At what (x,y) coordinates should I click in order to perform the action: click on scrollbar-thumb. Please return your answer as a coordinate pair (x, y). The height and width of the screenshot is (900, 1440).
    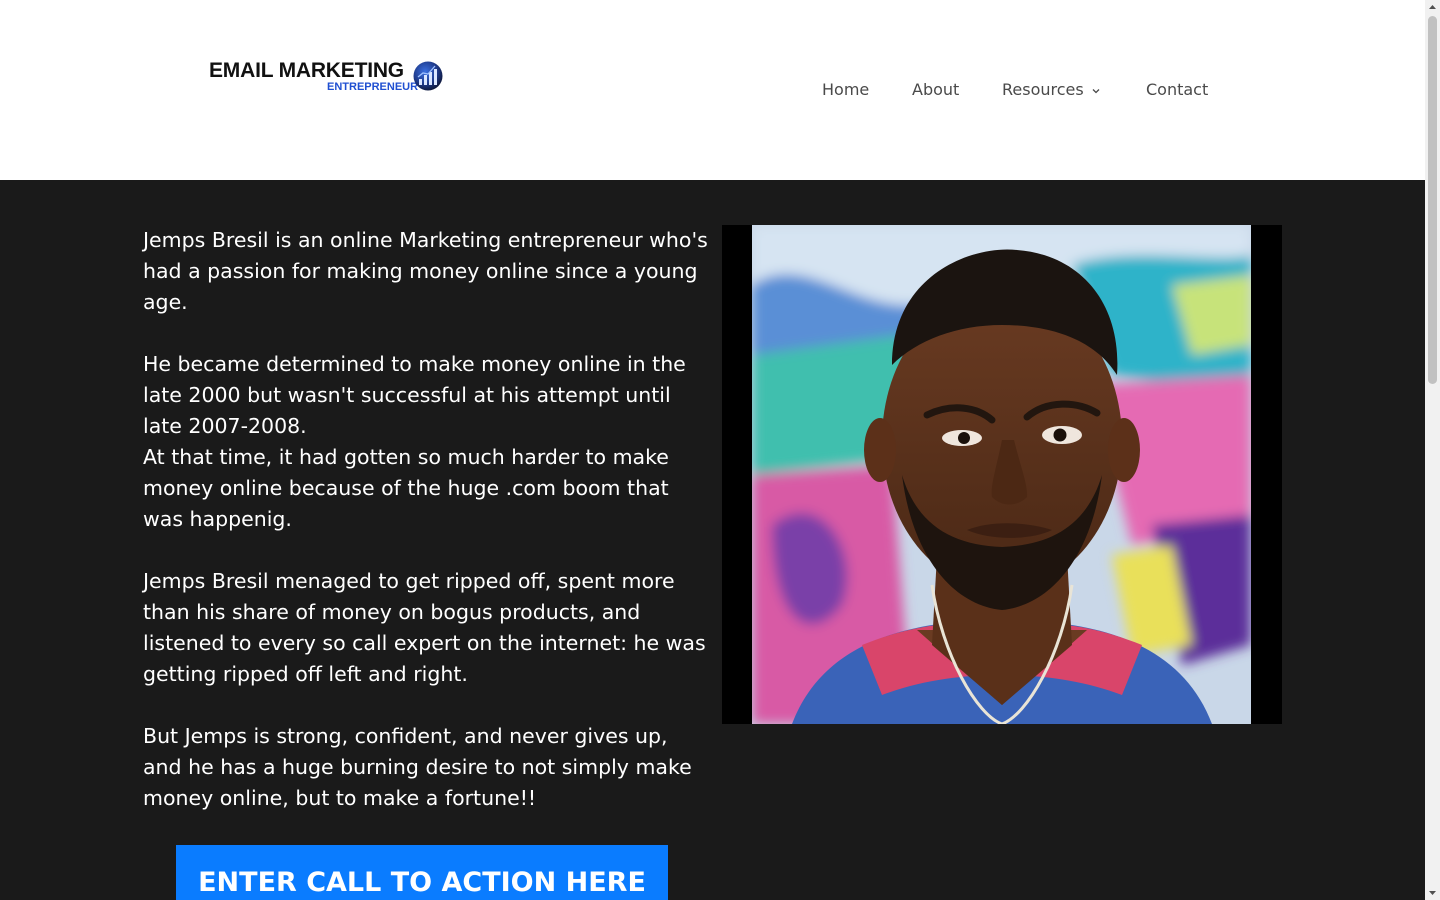
    Looking at the image, I should click on (1432, 200).